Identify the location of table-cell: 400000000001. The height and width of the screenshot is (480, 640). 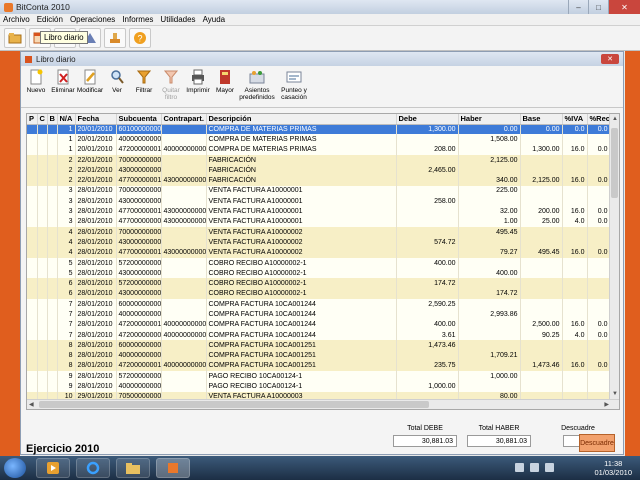
(139, 355).